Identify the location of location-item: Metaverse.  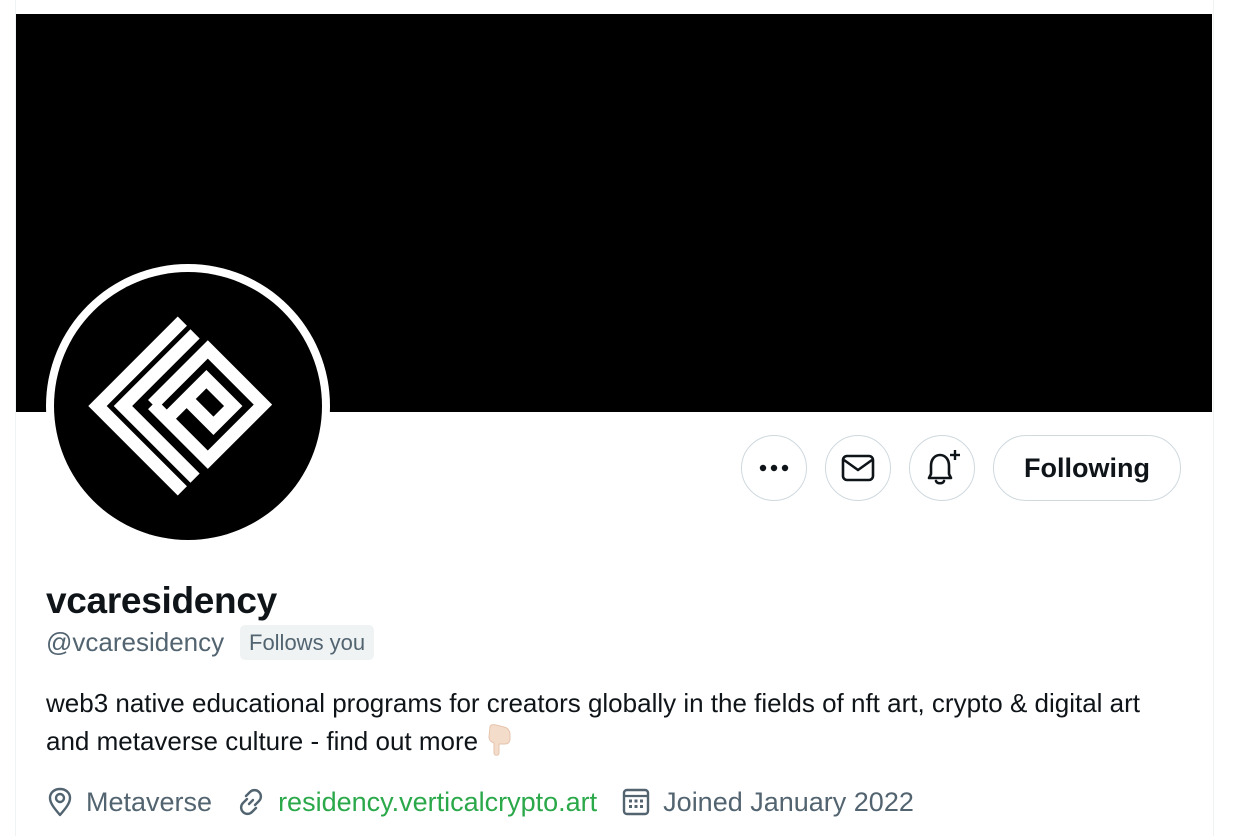
(129, 802).